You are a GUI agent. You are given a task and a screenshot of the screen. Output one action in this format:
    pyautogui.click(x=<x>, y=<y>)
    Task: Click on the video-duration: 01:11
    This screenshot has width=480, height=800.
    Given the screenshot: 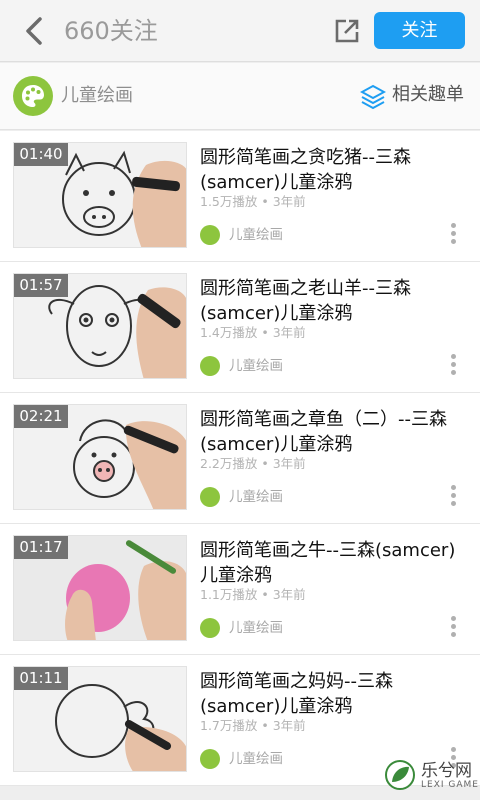 What is the action you would take?
    pyautogui.click(x=41, y=678)
    